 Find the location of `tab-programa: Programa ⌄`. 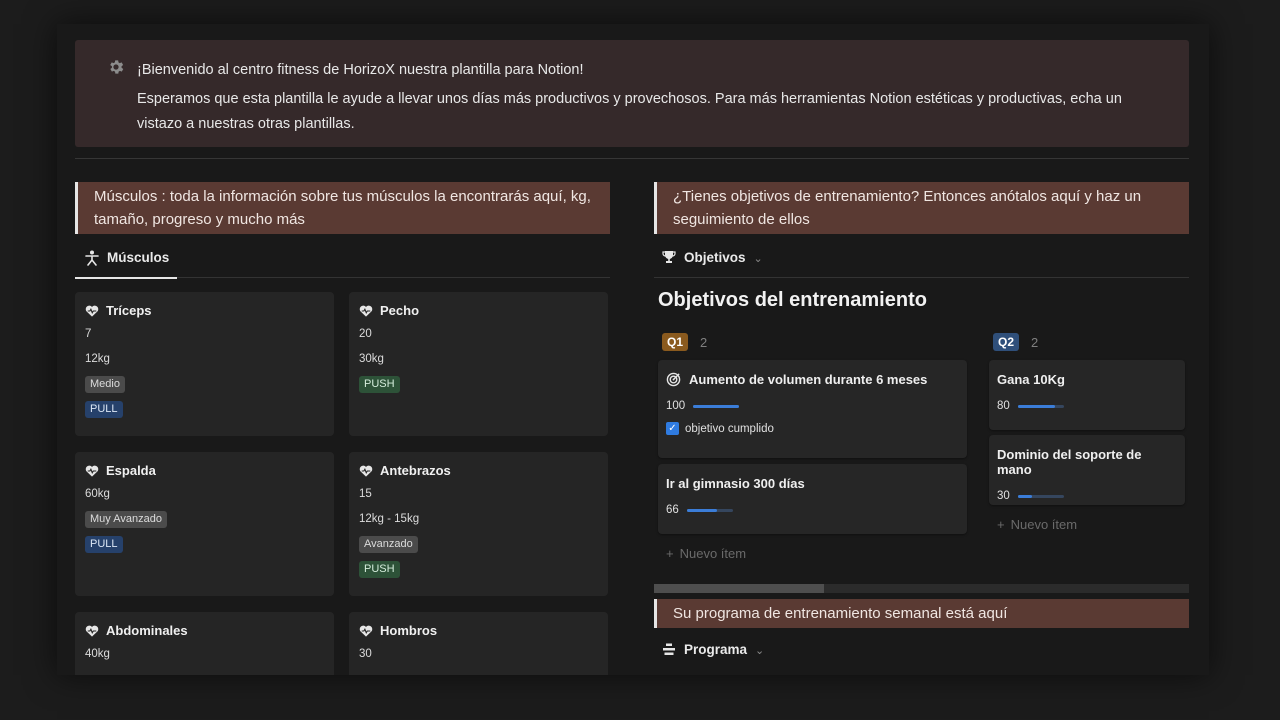

tab-programa: Programa ⌄ is located at coordinates (713, 652).